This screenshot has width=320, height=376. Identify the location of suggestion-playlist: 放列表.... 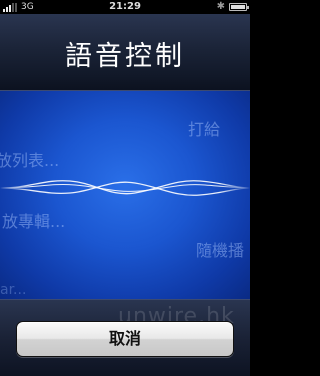
(30, 160).